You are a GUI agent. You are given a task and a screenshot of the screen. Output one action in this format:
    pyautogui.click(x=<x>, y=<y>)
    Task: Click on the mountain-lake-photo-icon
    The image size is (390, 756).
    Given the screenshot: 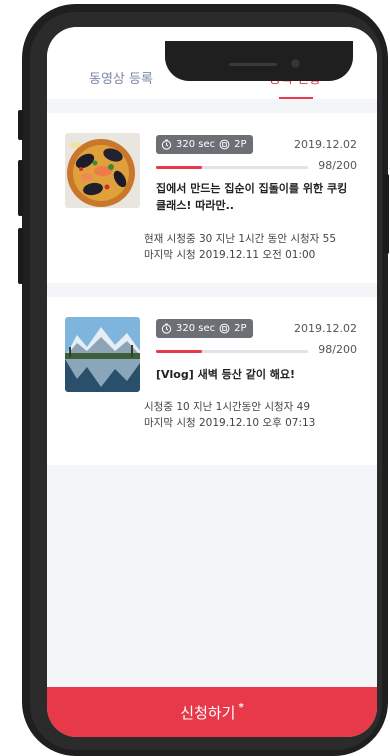 What is the action you would take?
    pyautogui.click(x=102, y=354)
    